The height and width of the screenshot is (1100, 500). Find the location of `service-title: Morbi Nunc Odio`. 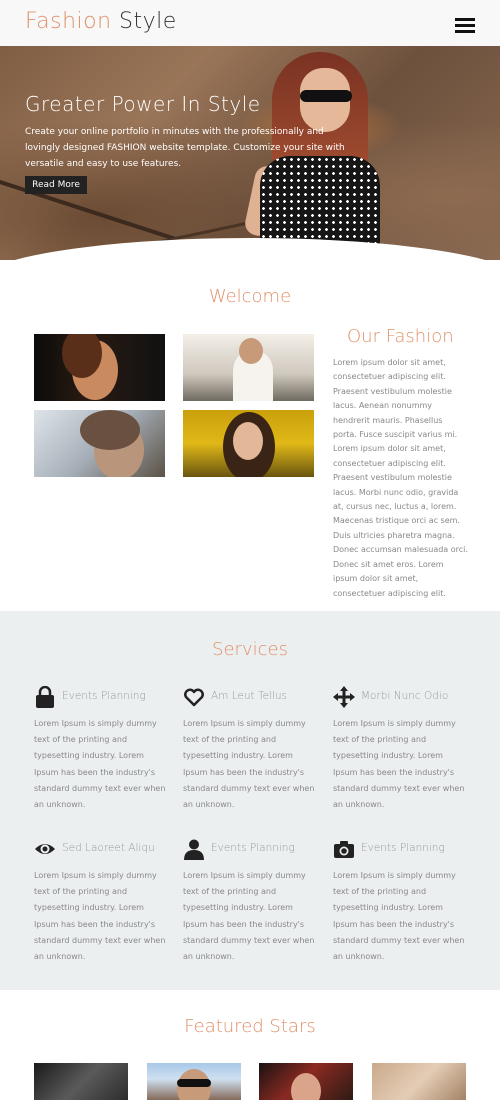

service-title: Morbi Nunc Odio is located at coordinates (405, 696).